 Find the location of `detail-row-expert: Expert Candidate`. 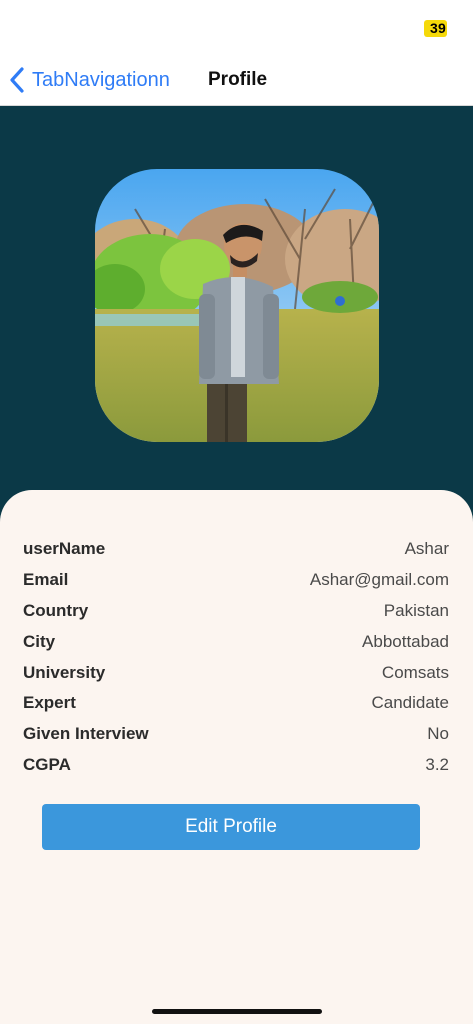

detail-row-expert: Expert Candidate is located at coordinates (236, 703).